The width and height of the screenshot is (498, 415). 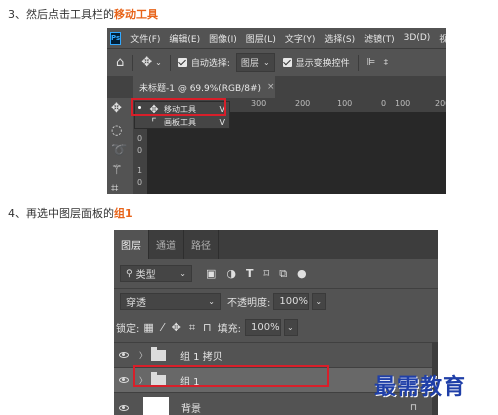 I want to click on close-icon: ×, so click(x=271, y=87).